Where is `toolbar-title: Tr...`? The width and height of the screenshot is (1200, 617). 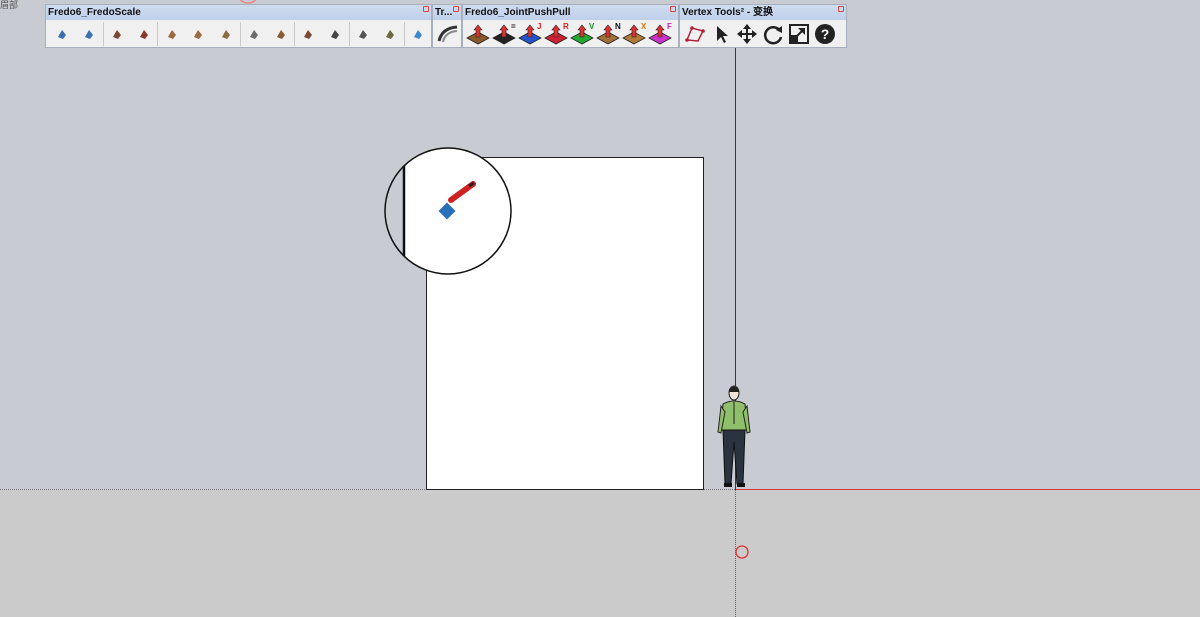
toolbar-title: Tr... is located at coordinates (444, 12).